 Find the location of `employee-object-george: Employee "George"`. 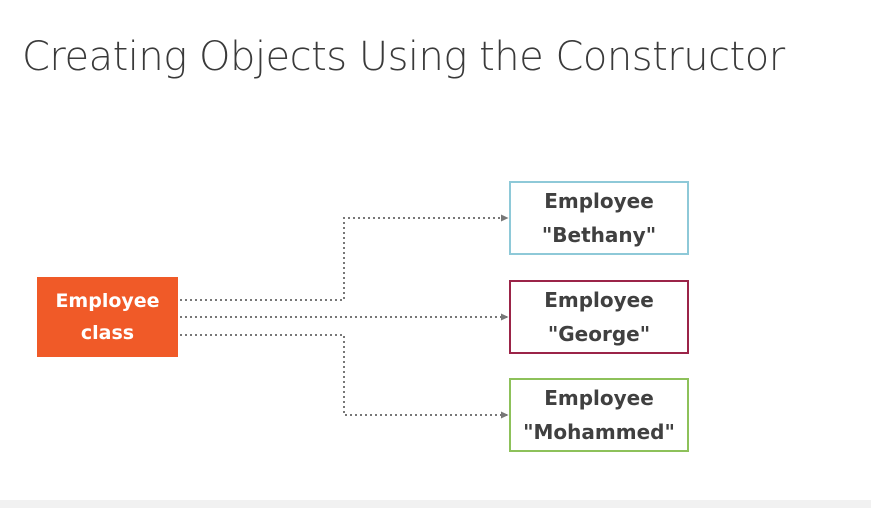

employee-object-george: Employee "George" is located at coordinates (599, 317).